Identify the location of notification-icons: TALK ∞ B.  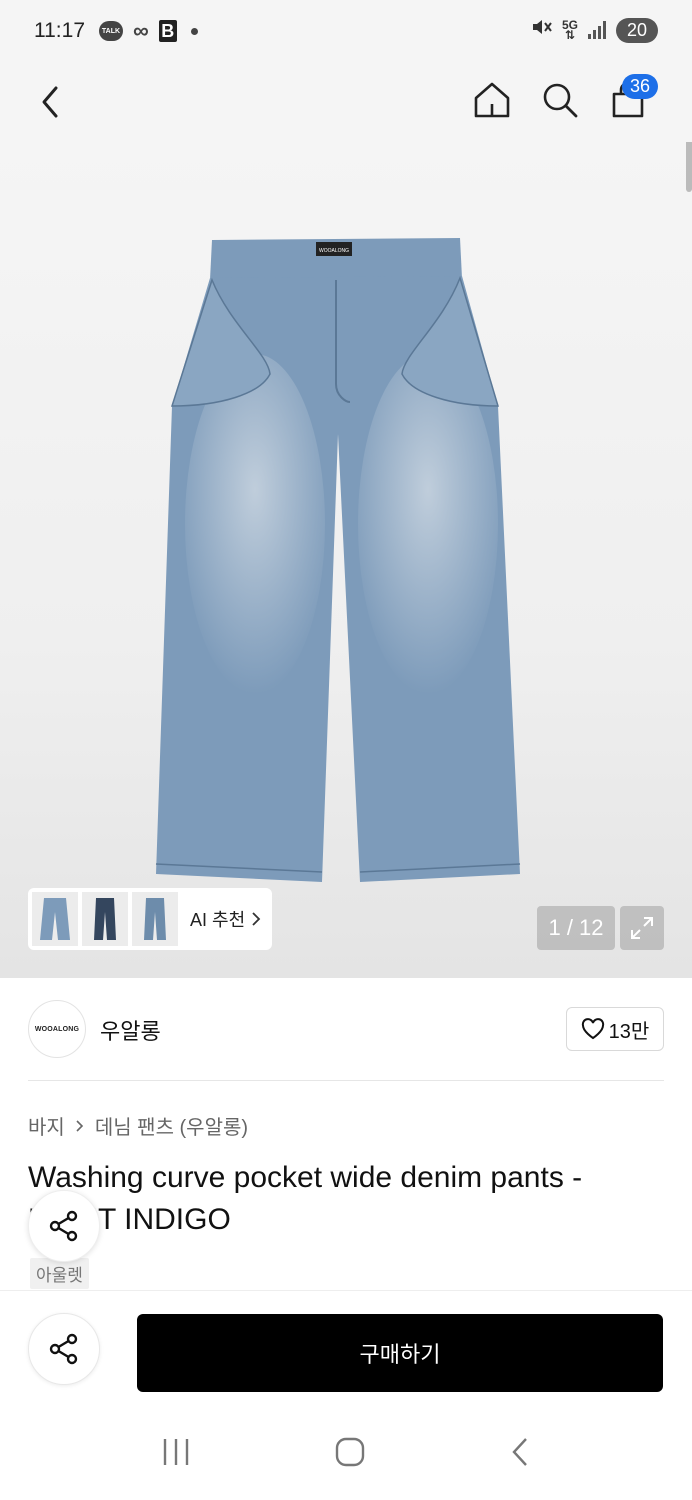
(148, 31).